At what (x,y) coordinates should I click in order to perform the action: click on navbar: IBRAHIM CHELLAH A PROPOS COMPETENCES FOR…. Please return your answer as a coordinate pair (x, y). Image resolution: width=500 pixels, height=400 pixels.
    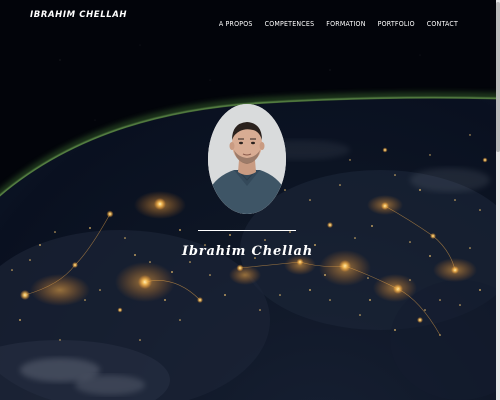
    Looking at the image, I should click on (250, 16).